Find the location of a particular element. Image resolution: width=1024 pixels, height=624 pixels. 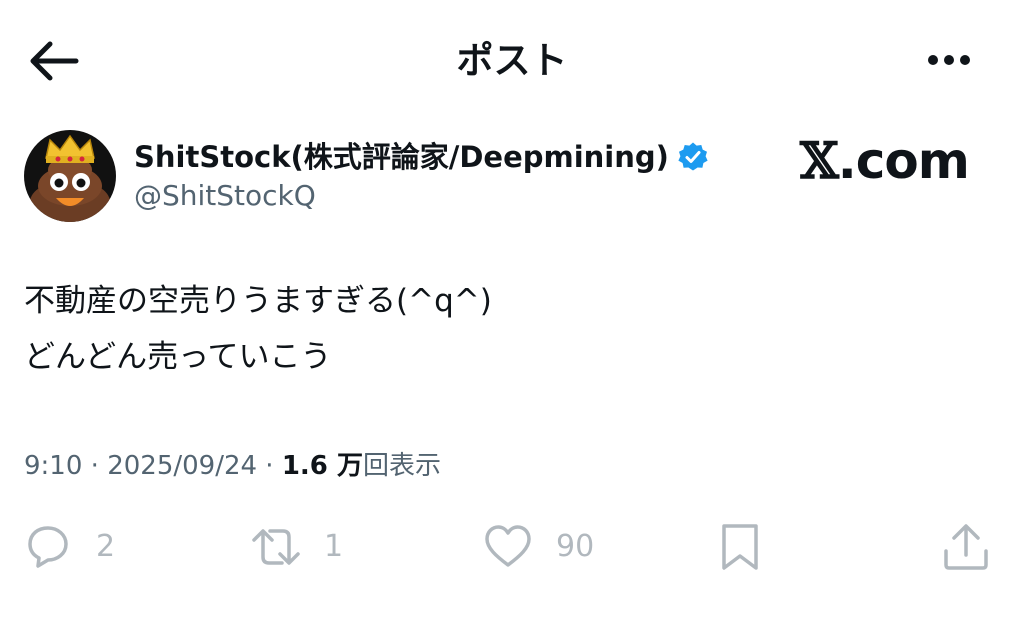

bookmark-button is located at coordinates (740, 547).